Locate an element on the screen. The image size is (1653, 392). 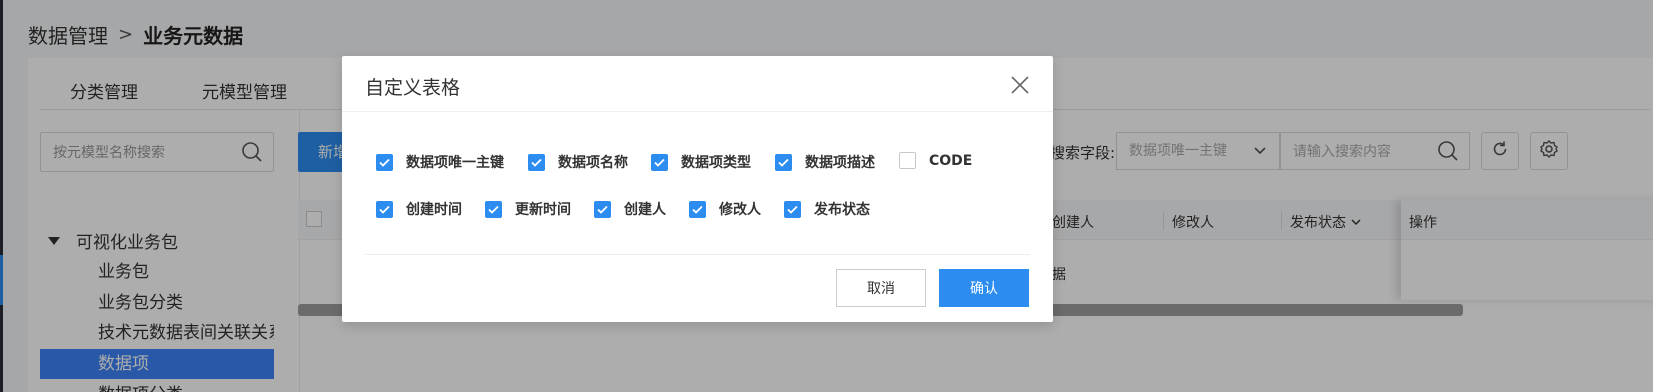
cancel-button: 取消 is located at coordinates (881, 288).